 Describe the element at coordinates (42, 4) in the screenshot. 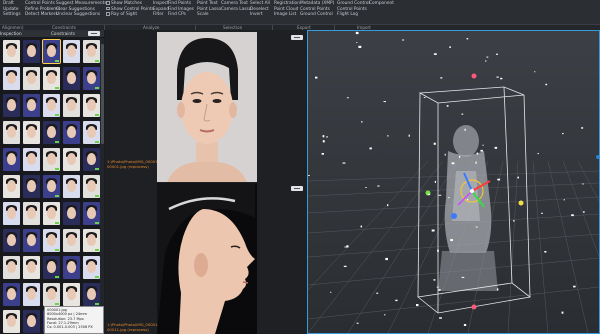

I see `control-points-button: Control Points` at that location.